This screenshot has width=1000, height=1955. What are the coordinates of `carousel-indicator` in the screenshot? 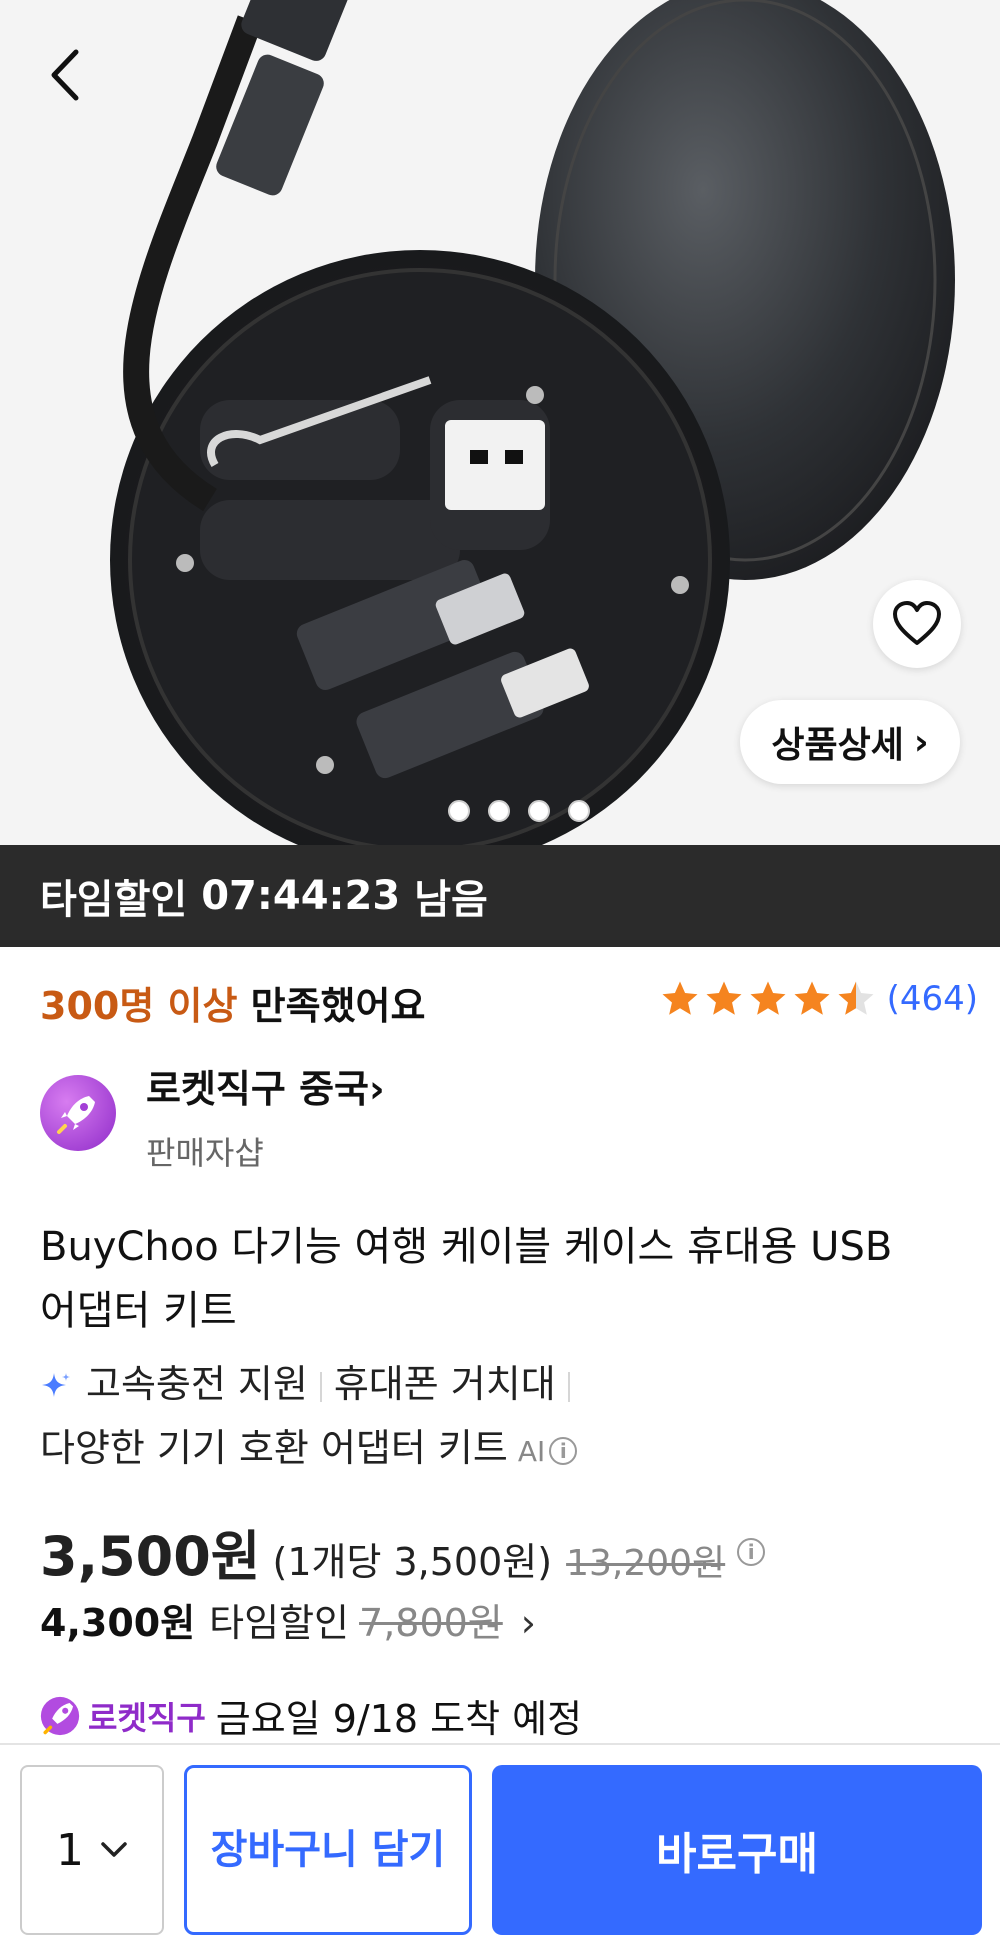 It's located at (519, 811).